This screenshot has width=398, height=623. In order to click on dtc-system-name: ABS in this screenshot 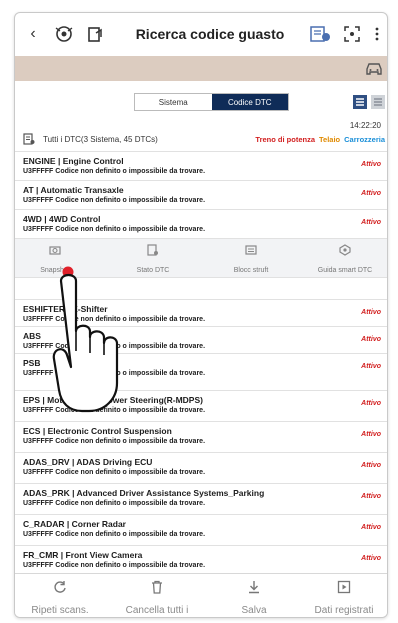, I will do `click(32, 336)`.